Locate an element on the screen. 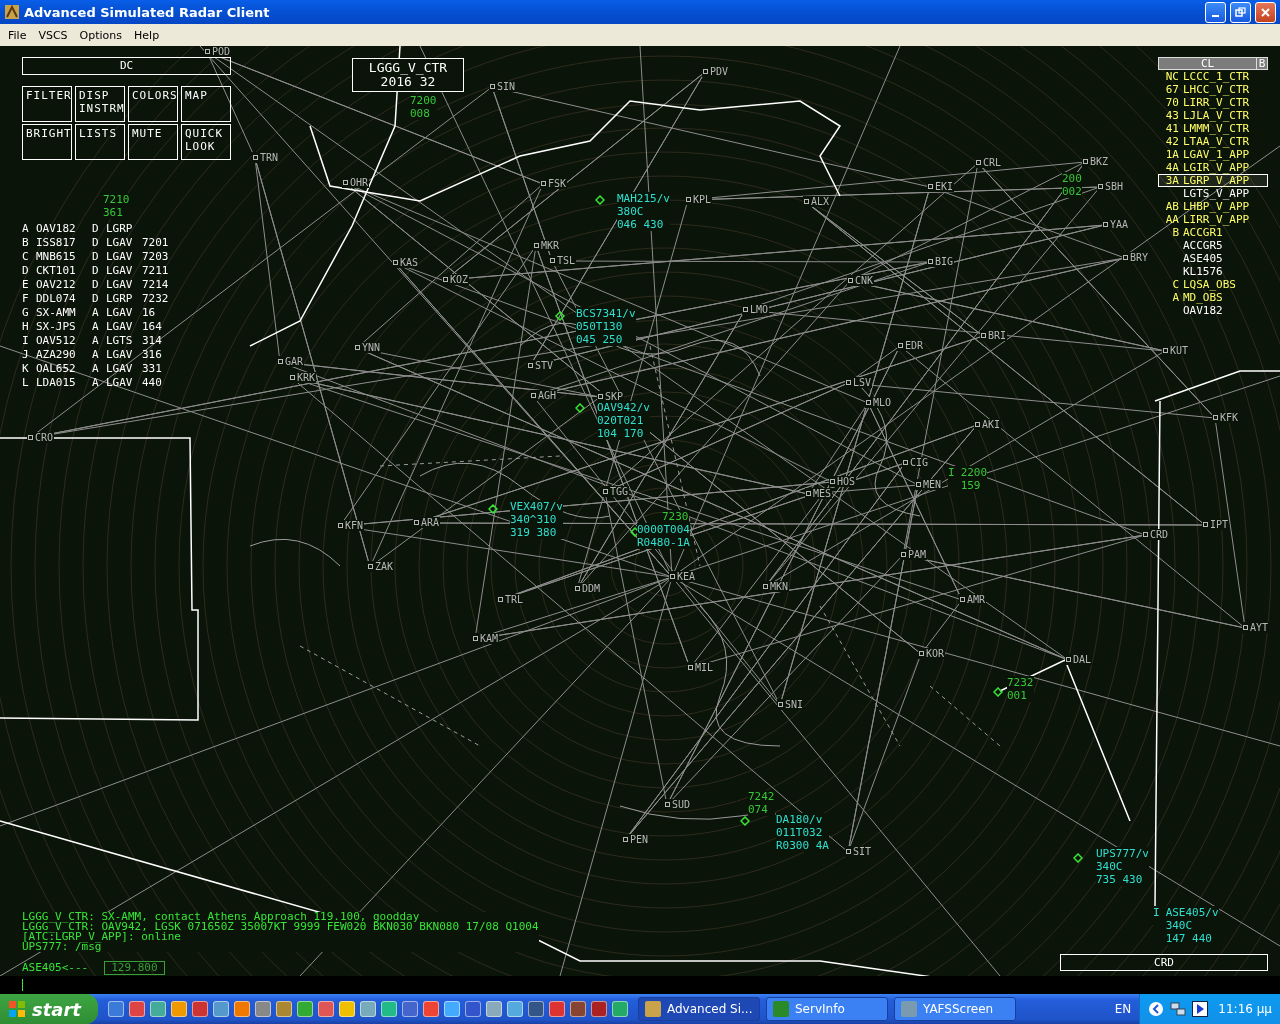 The height and width of the screenshot is (1024, 1280). controller-row: 1A LGAV_1_APP is located at coordinates (1213, 154).